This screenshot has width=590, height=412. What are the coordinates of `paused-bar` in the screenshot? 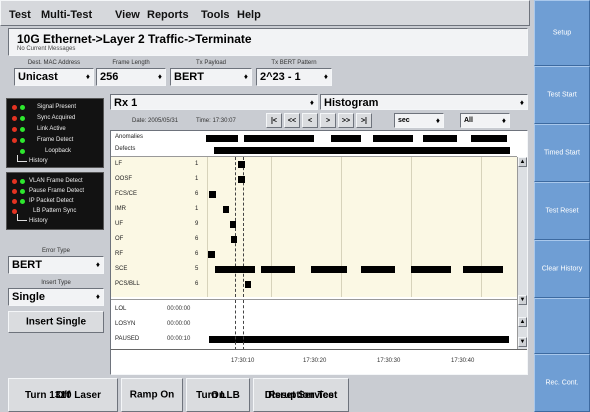 It's located at (359, 339).